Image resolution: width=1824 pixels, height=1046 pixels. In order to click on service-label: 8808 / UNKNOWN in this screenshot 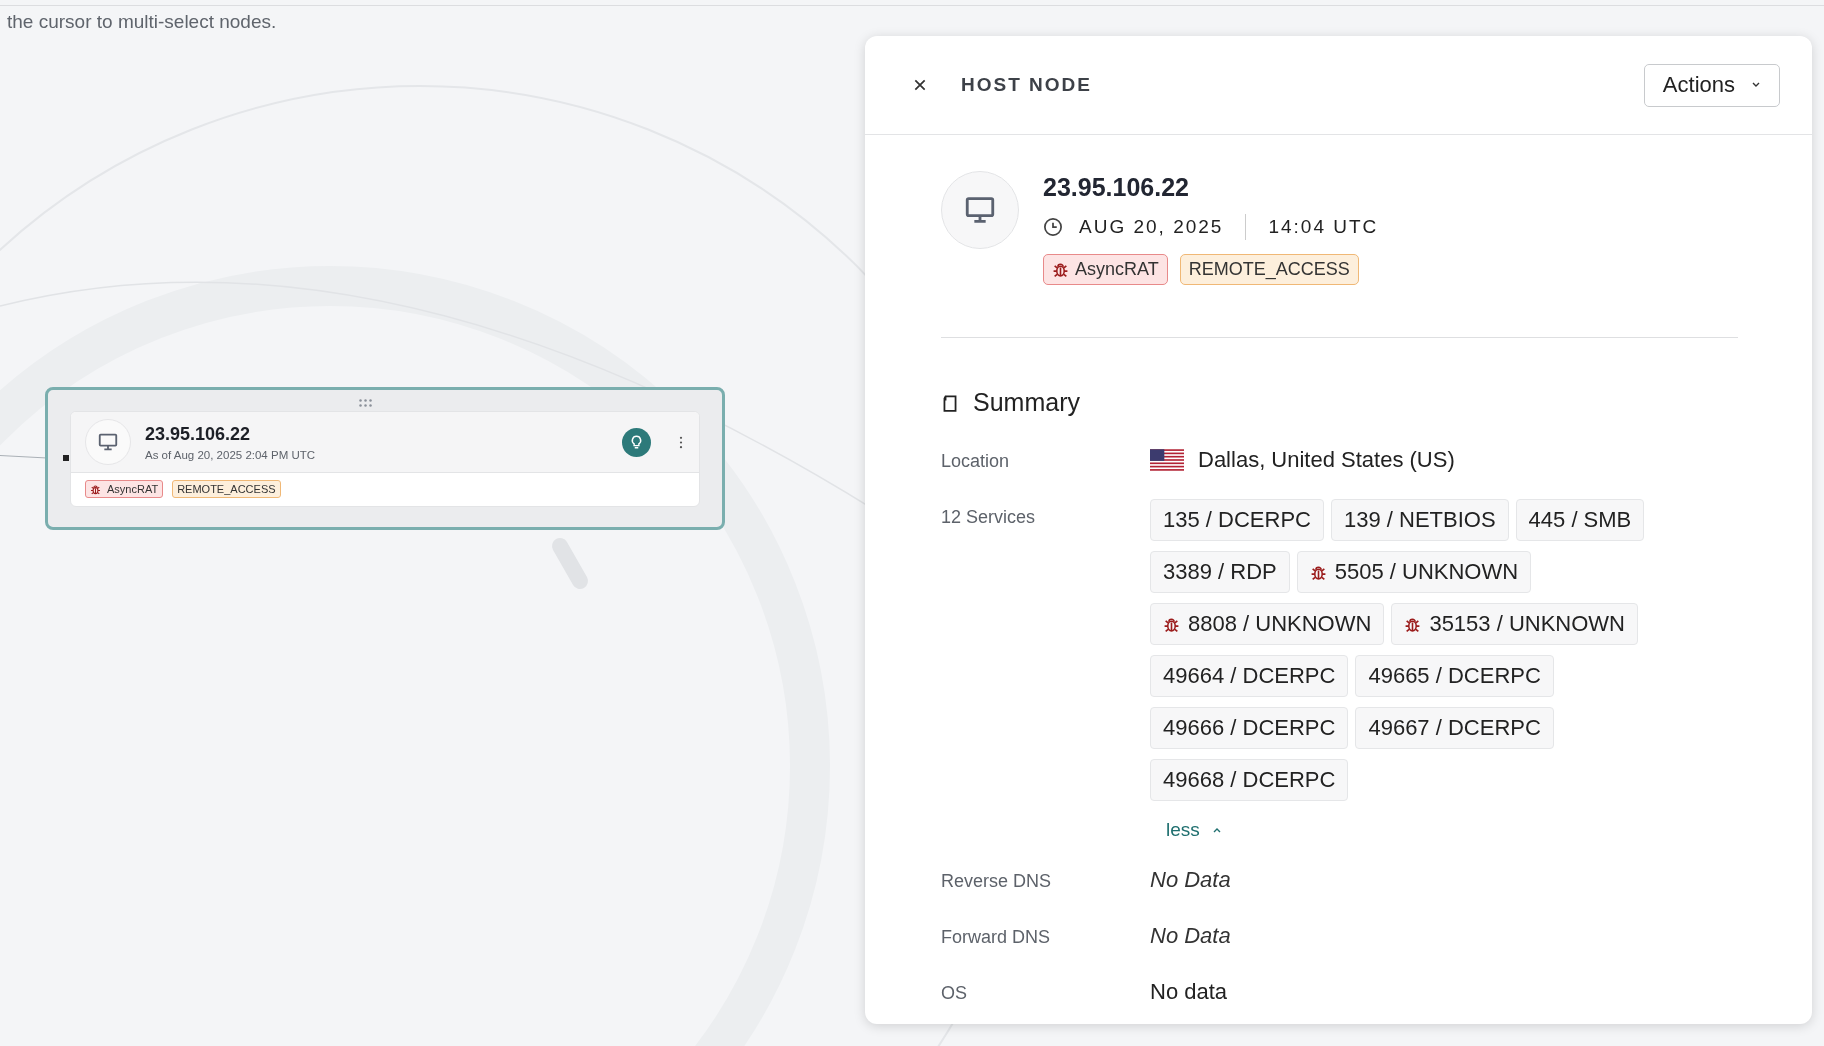, I will do `click(1280, 624)`.